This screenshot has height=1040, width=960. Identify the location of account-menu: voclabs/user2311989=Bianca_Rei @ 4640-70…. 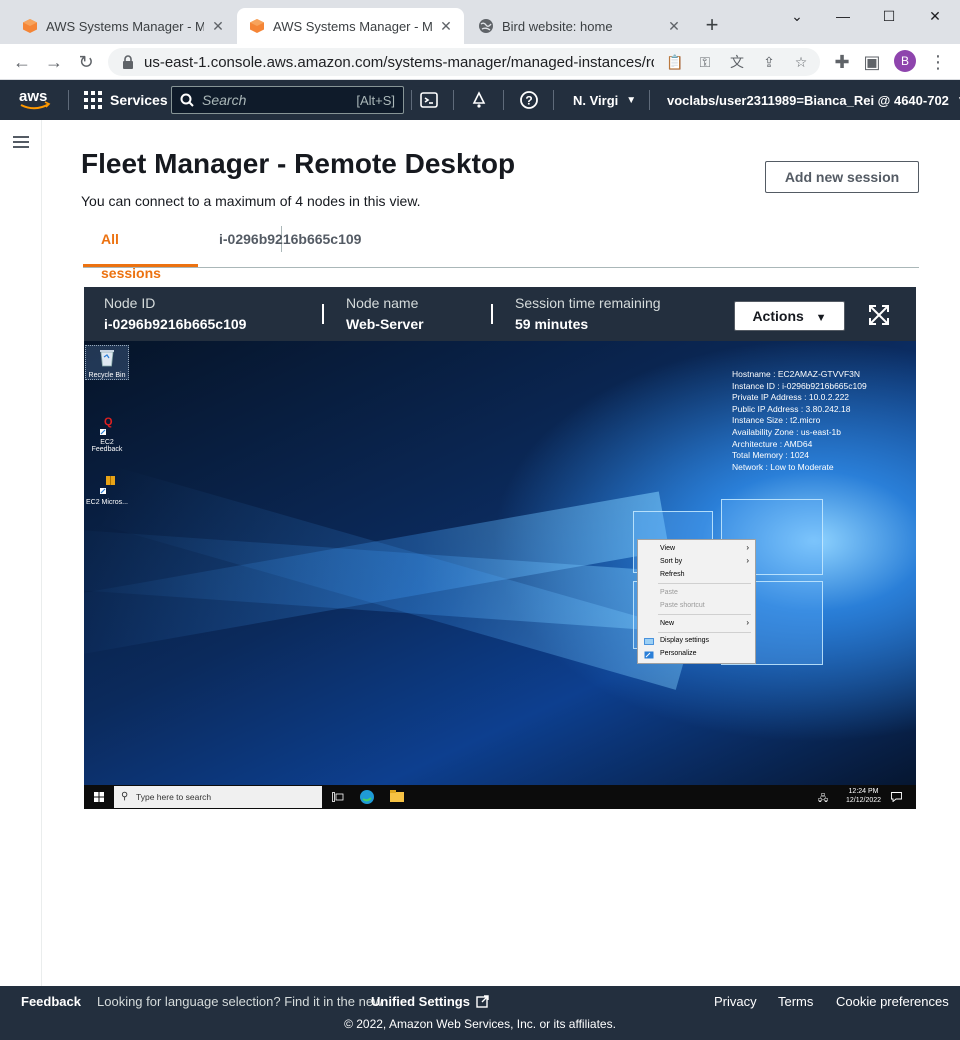
(813, 100).